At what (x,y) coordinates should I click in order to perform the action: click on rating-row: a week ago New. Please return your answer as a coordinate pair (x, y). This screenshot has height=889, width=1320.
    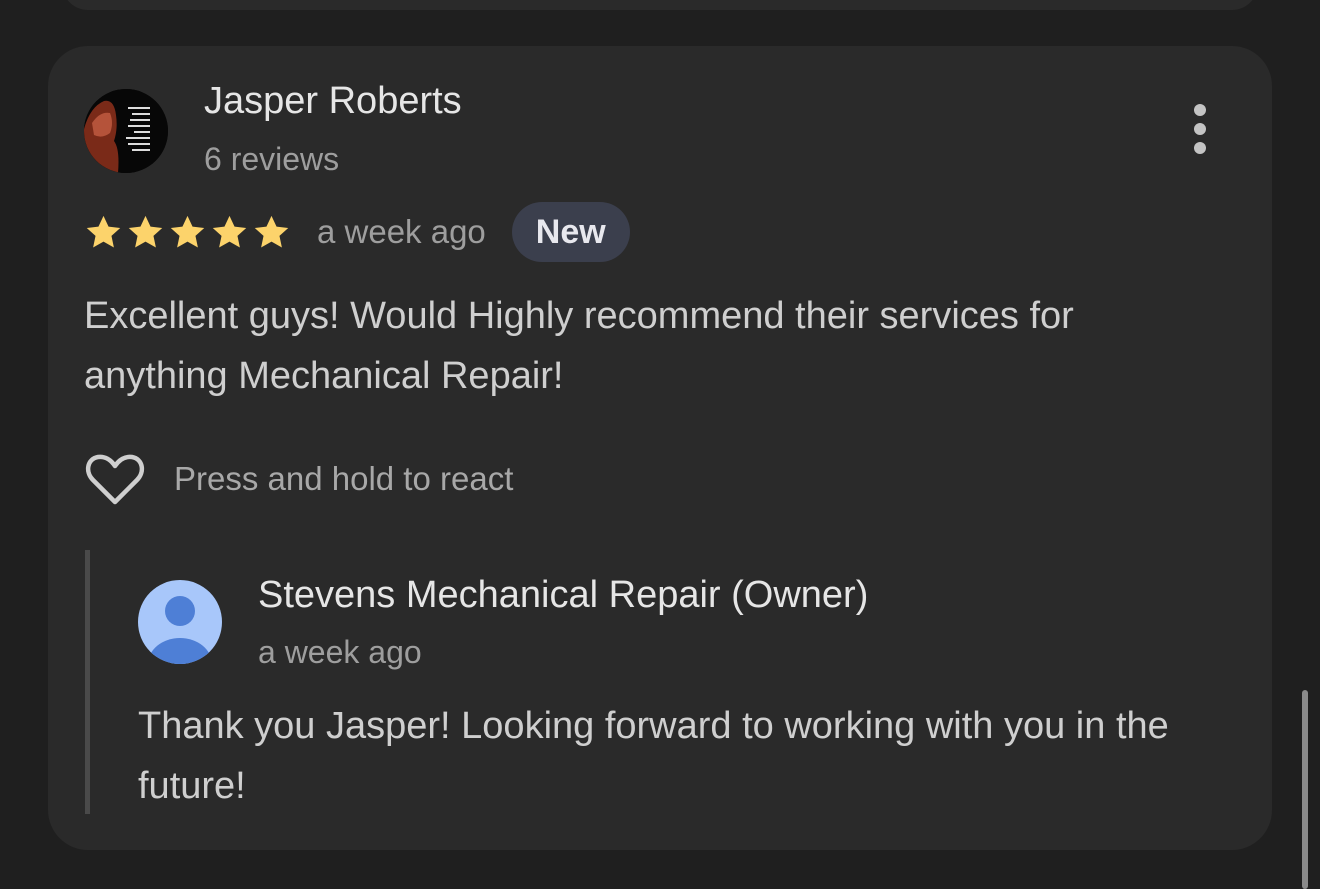
    Looking at the image, I should click on (357, 232).